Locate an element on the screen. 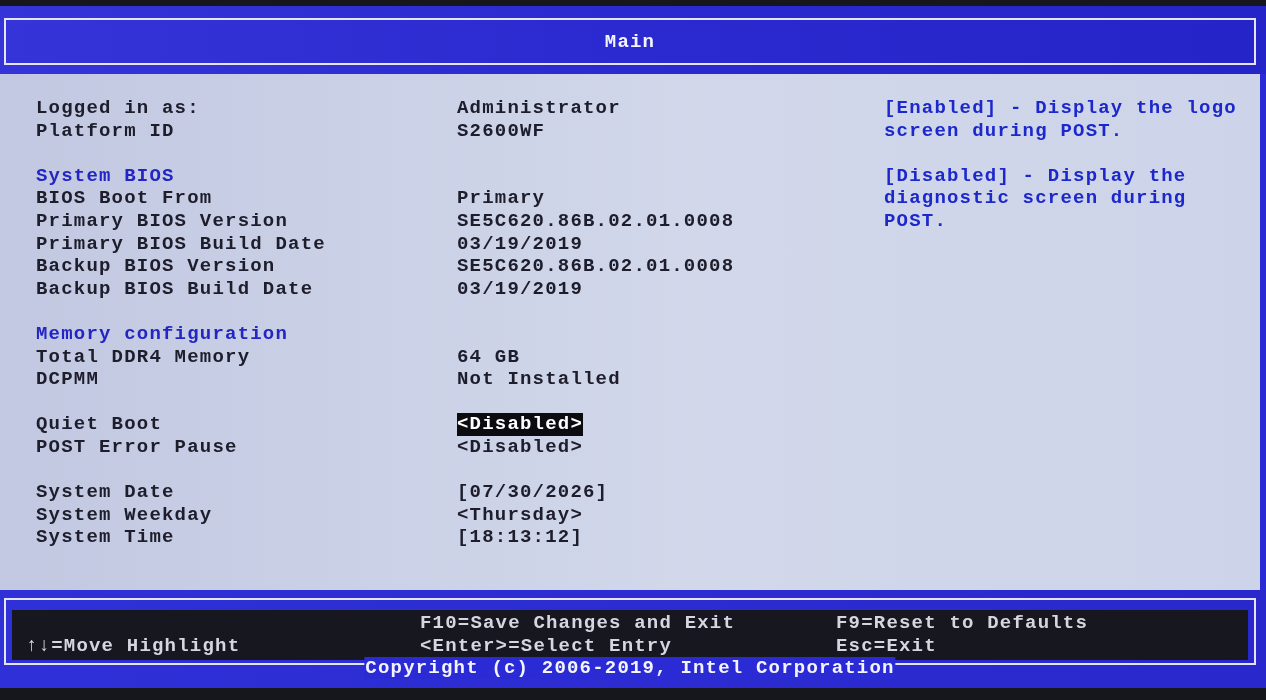 This screenshot has height=700, width=1266. setting-label: Quiet Boot is located at coordinates (99, 424).